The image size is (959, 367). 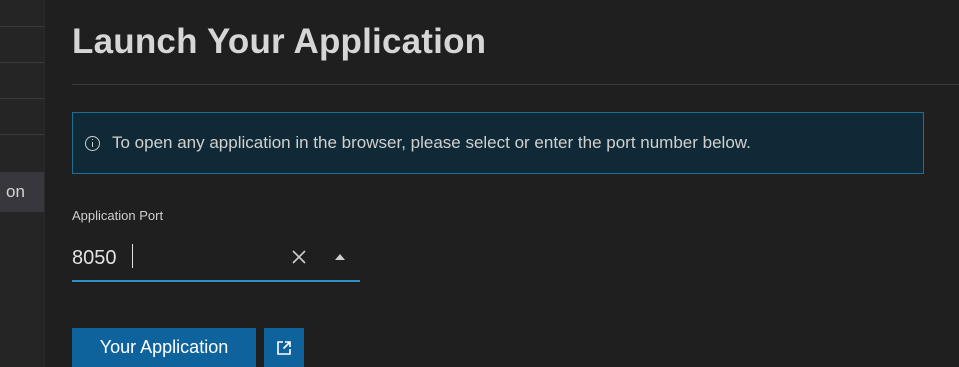 I want to click on sidebar-item-active: on, so click(x=22, y=192).